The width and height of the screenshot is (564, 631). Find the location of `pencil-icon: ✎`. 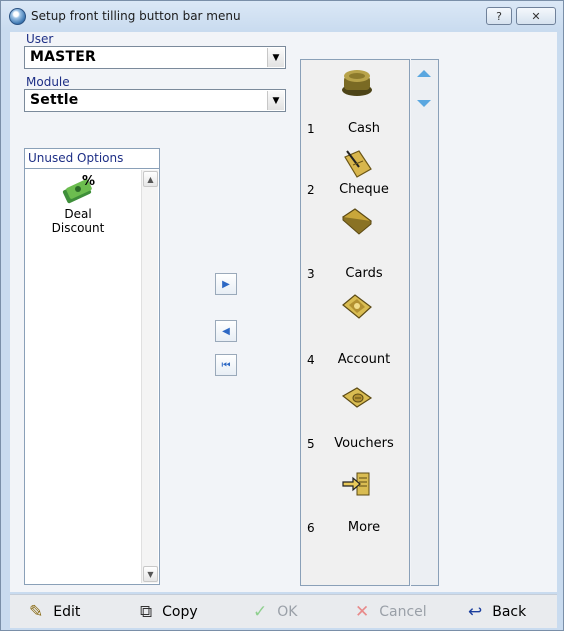

pencil-icon: ✎ is located at coordinates (36, 612).